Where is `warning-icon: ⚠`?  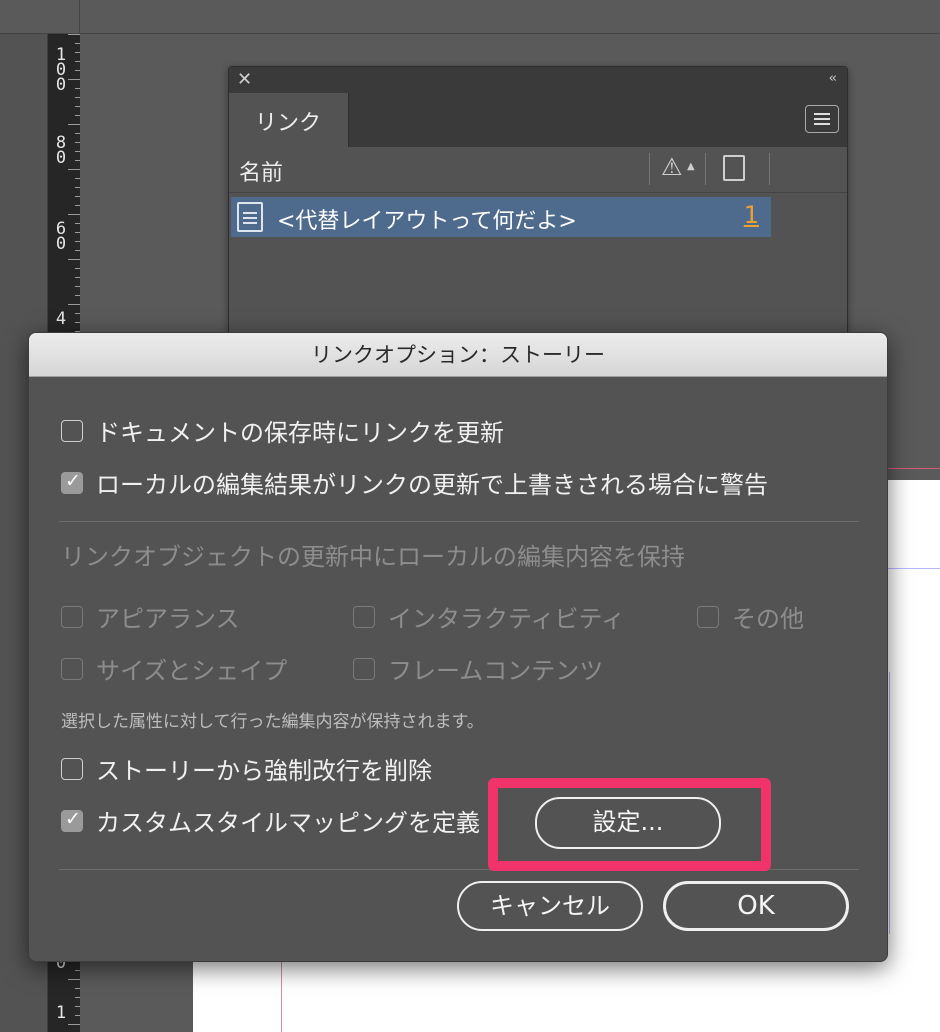
warning-icon: ⚠ is located at coordinates (672, 167).